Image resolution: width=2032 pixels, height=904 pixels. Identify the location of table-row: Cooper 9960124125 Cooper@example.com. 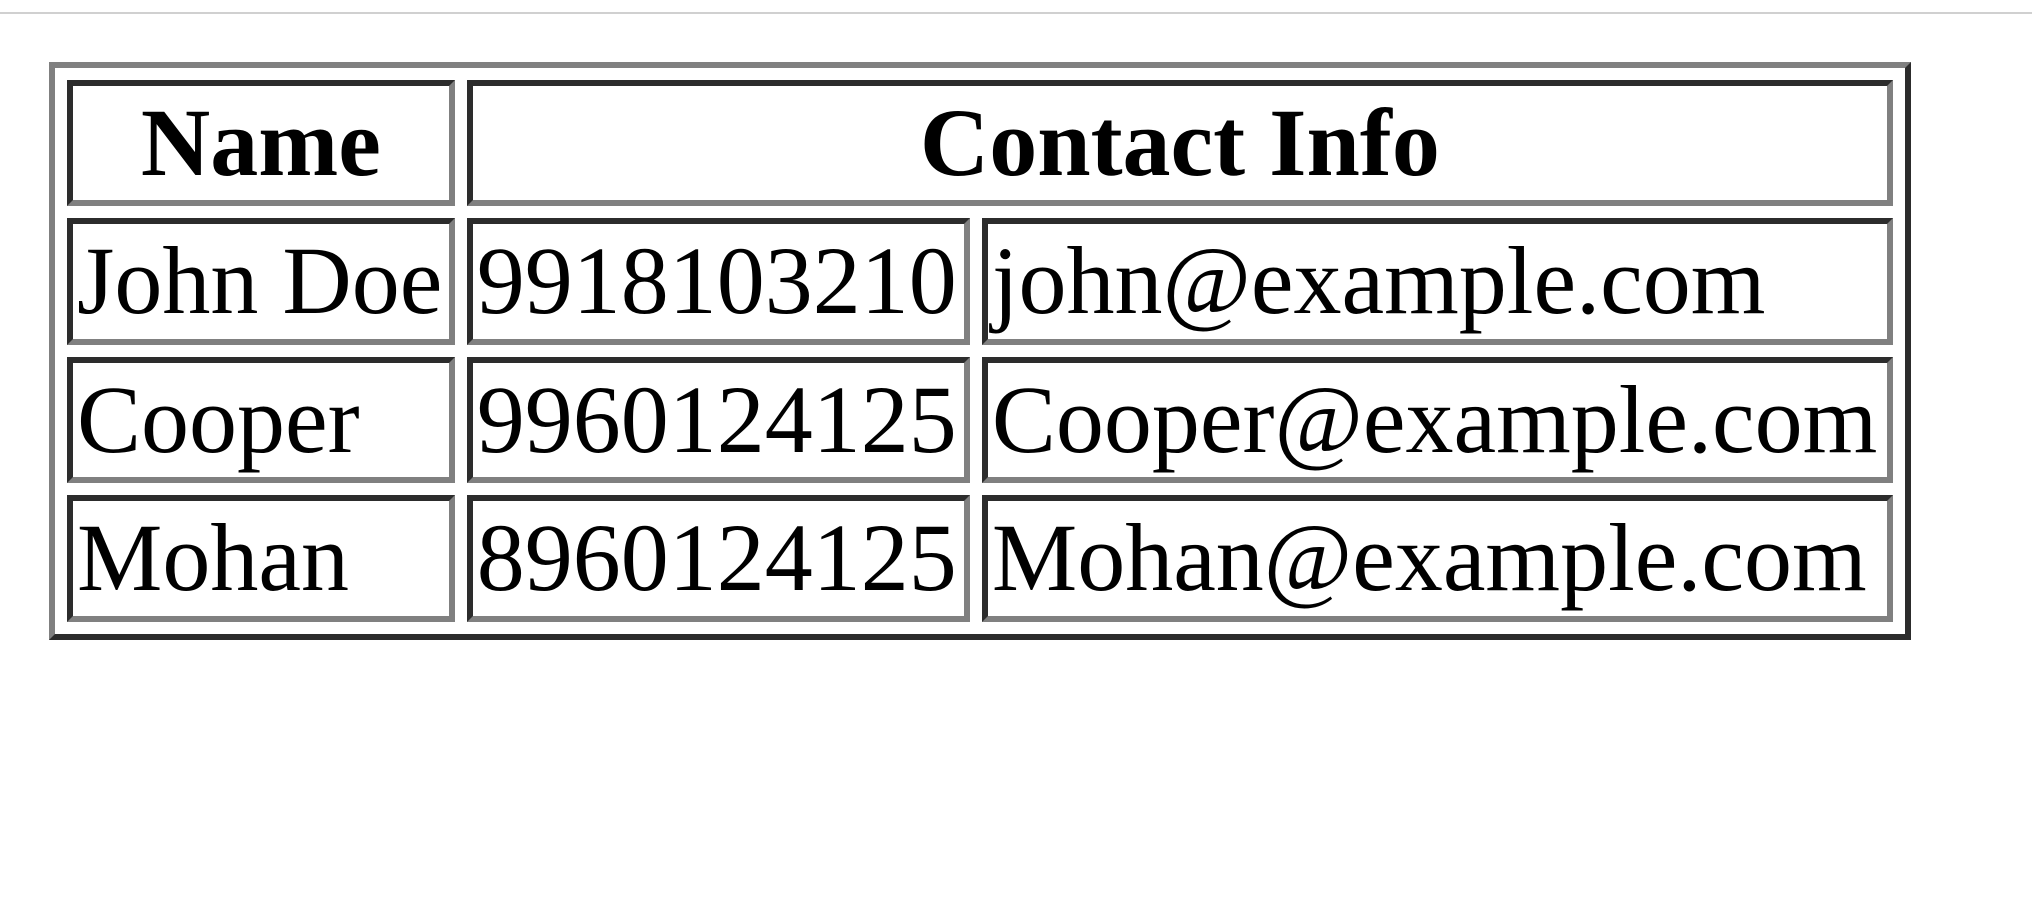
(980, 420).